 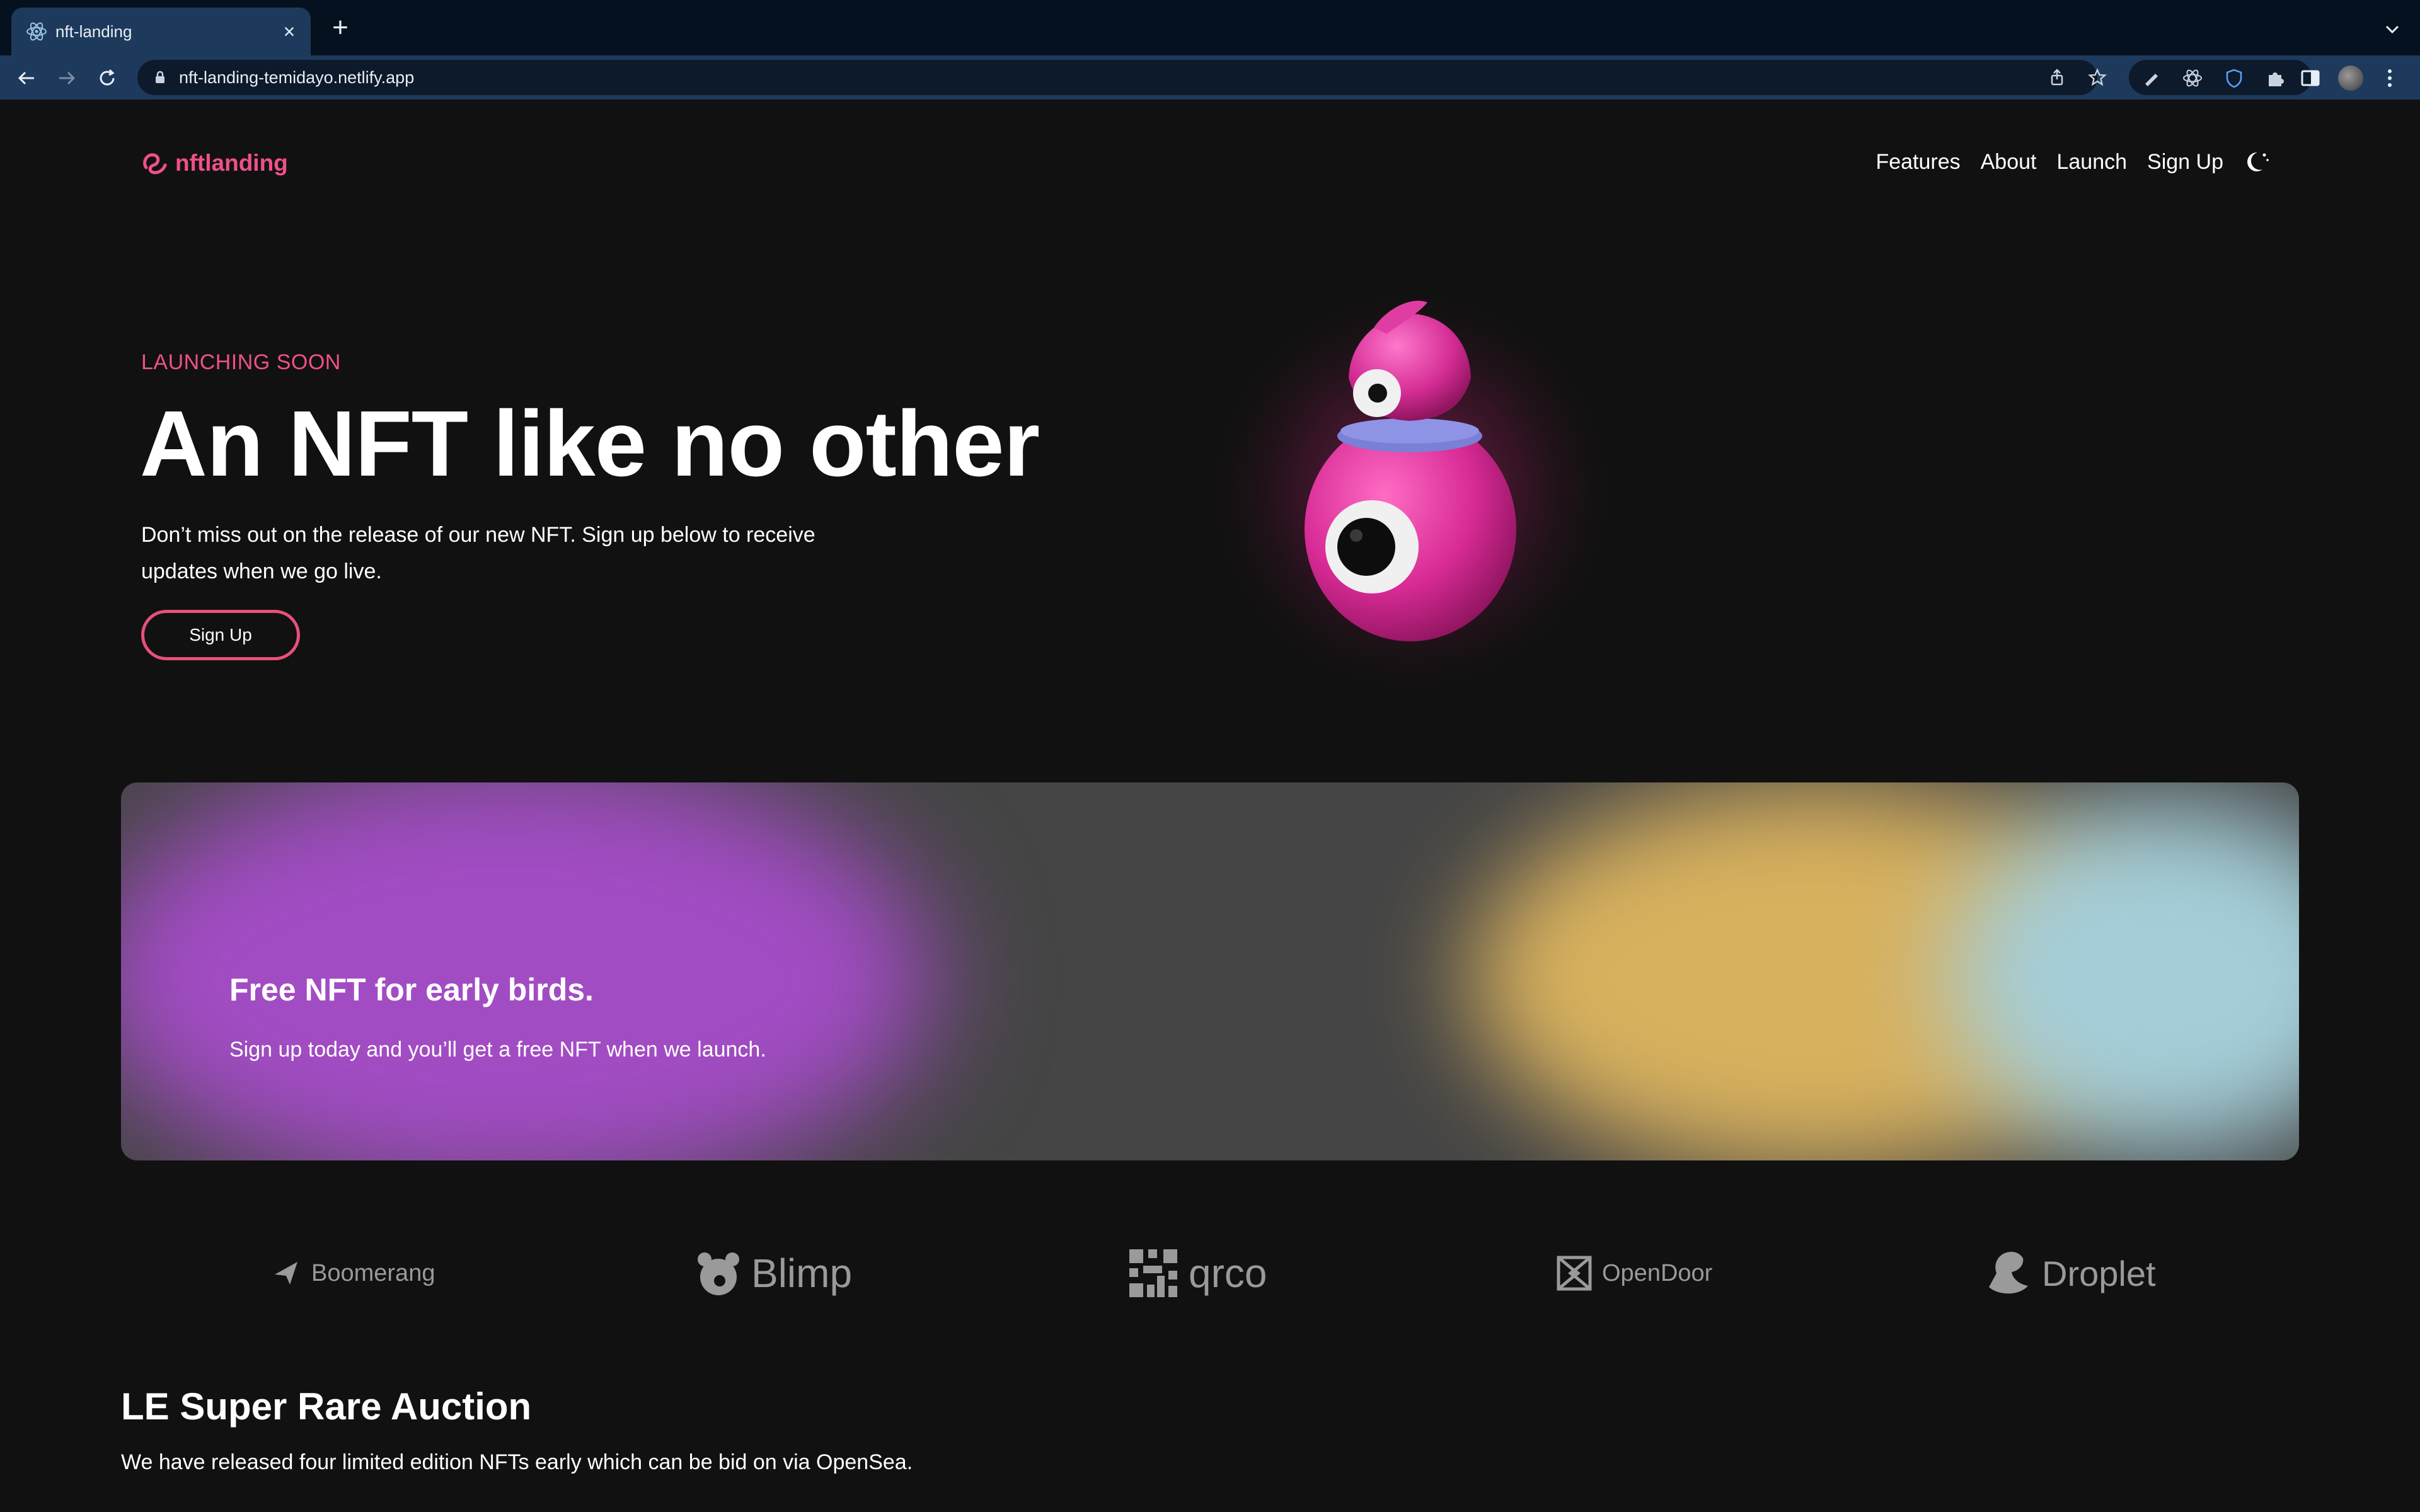 What do you see at coordinates (1411, 491) in the screenshot?
I see `nft-mascot-image` at bounding box center [1411, 491].